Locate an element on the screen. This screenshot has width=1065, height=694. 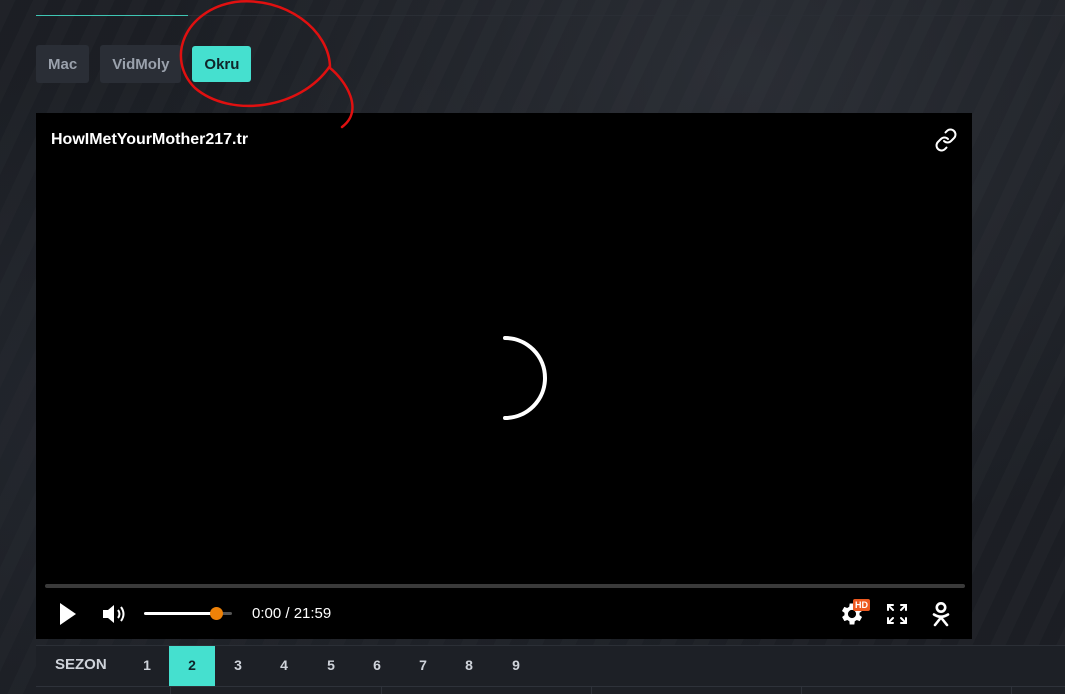
odnoklassniki-icon is located at coordinates (941, 614).